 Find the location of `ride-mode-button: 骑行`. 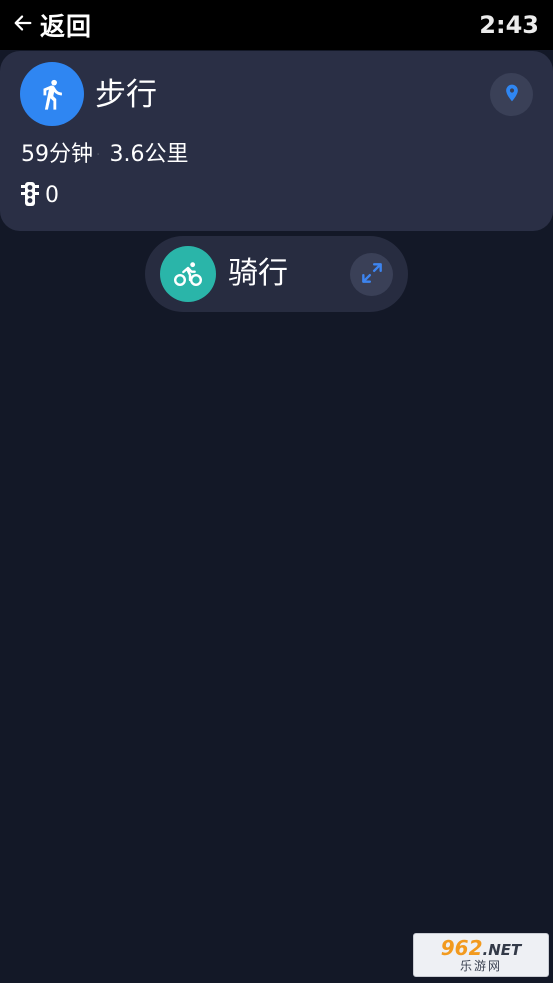

ride-mode-button: 骑行 is located at coordinates (276, 274).